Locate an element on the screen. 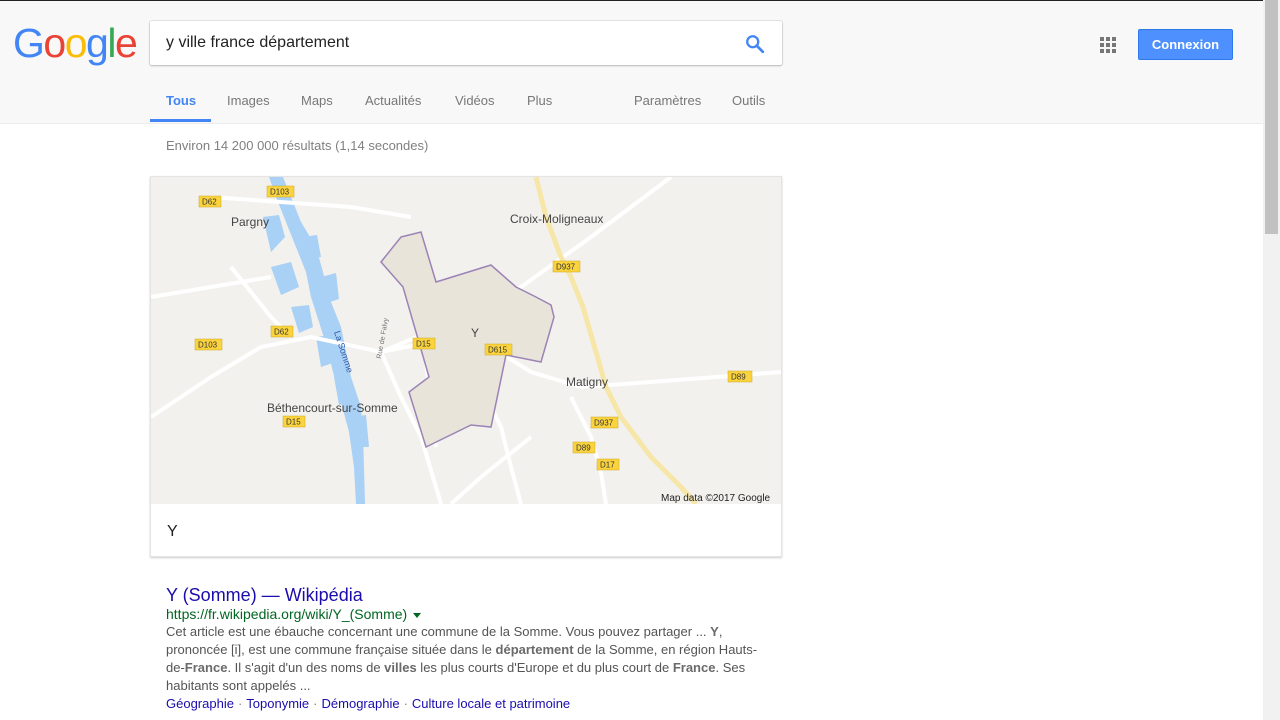  tab-maps: Maps is located at coordinates (317, 100).